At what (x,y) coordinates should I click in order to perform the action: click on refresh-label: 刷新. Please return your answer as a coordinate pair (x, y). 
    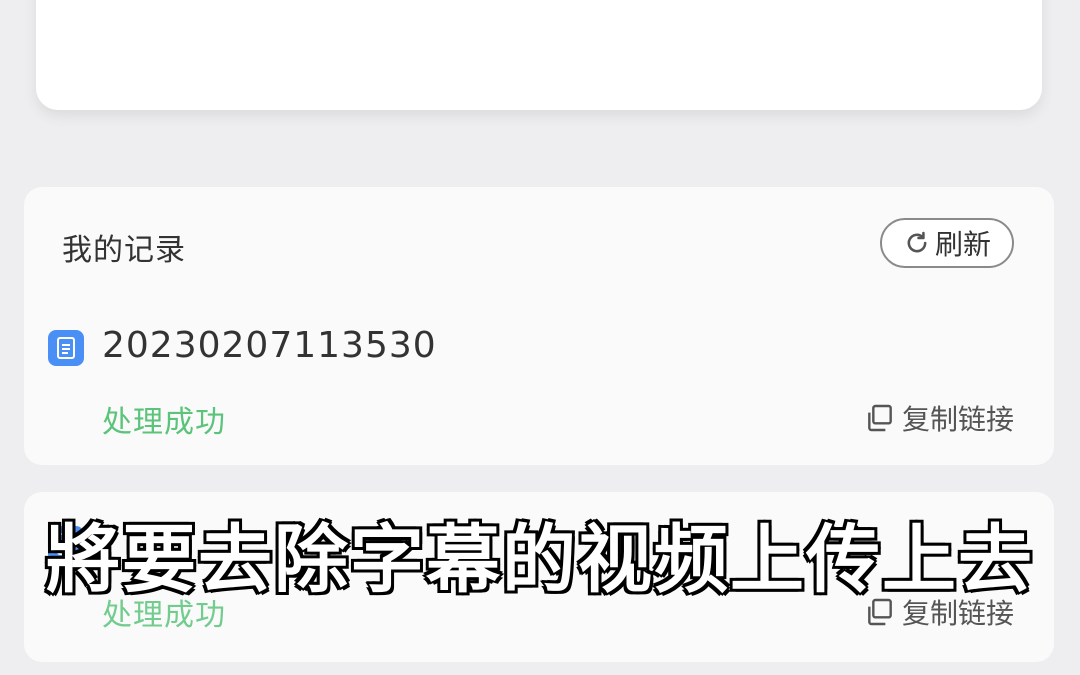
    Looking at the image, I should click on (962, 244).